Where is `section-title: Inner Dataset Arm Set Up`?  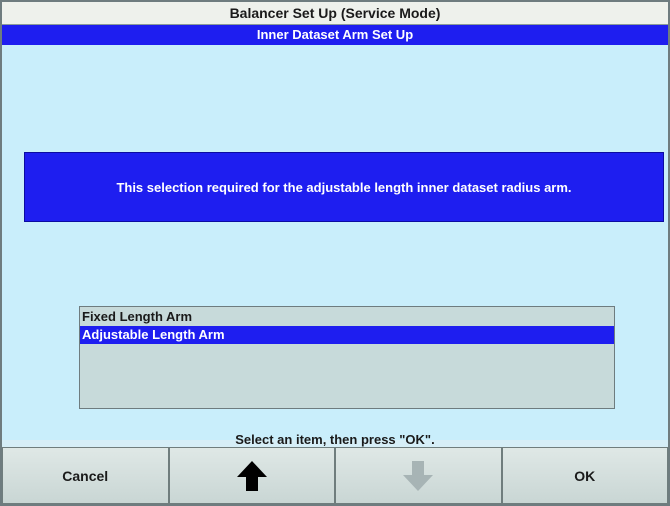
section-title: Inner Dataset Arm Set Up is located at coordinates (335, 35).